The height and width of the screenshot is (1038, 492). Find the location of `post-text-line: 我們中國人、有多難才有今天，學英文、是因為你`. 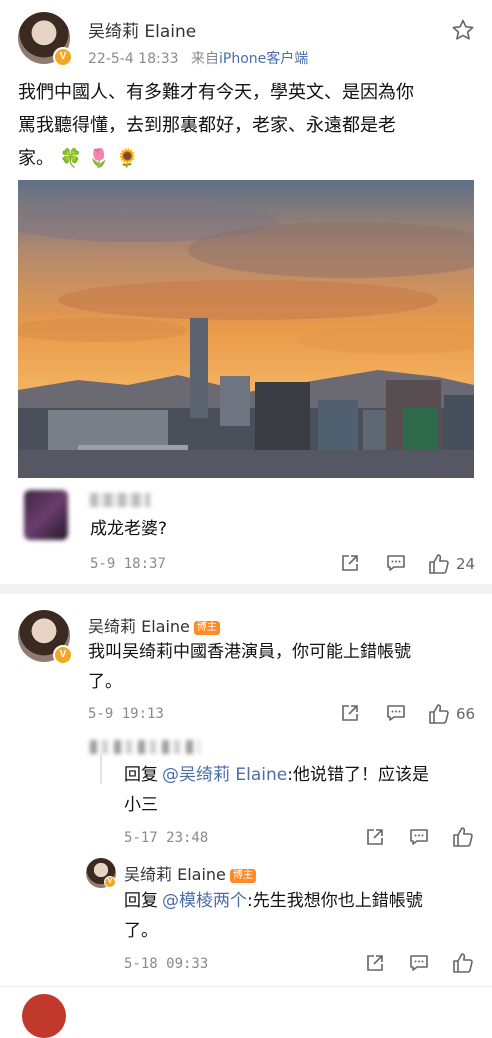

post-text-line: 我們中國人、有多難才有今天，學英文、是因為你 is located at coordinates (216, 92).